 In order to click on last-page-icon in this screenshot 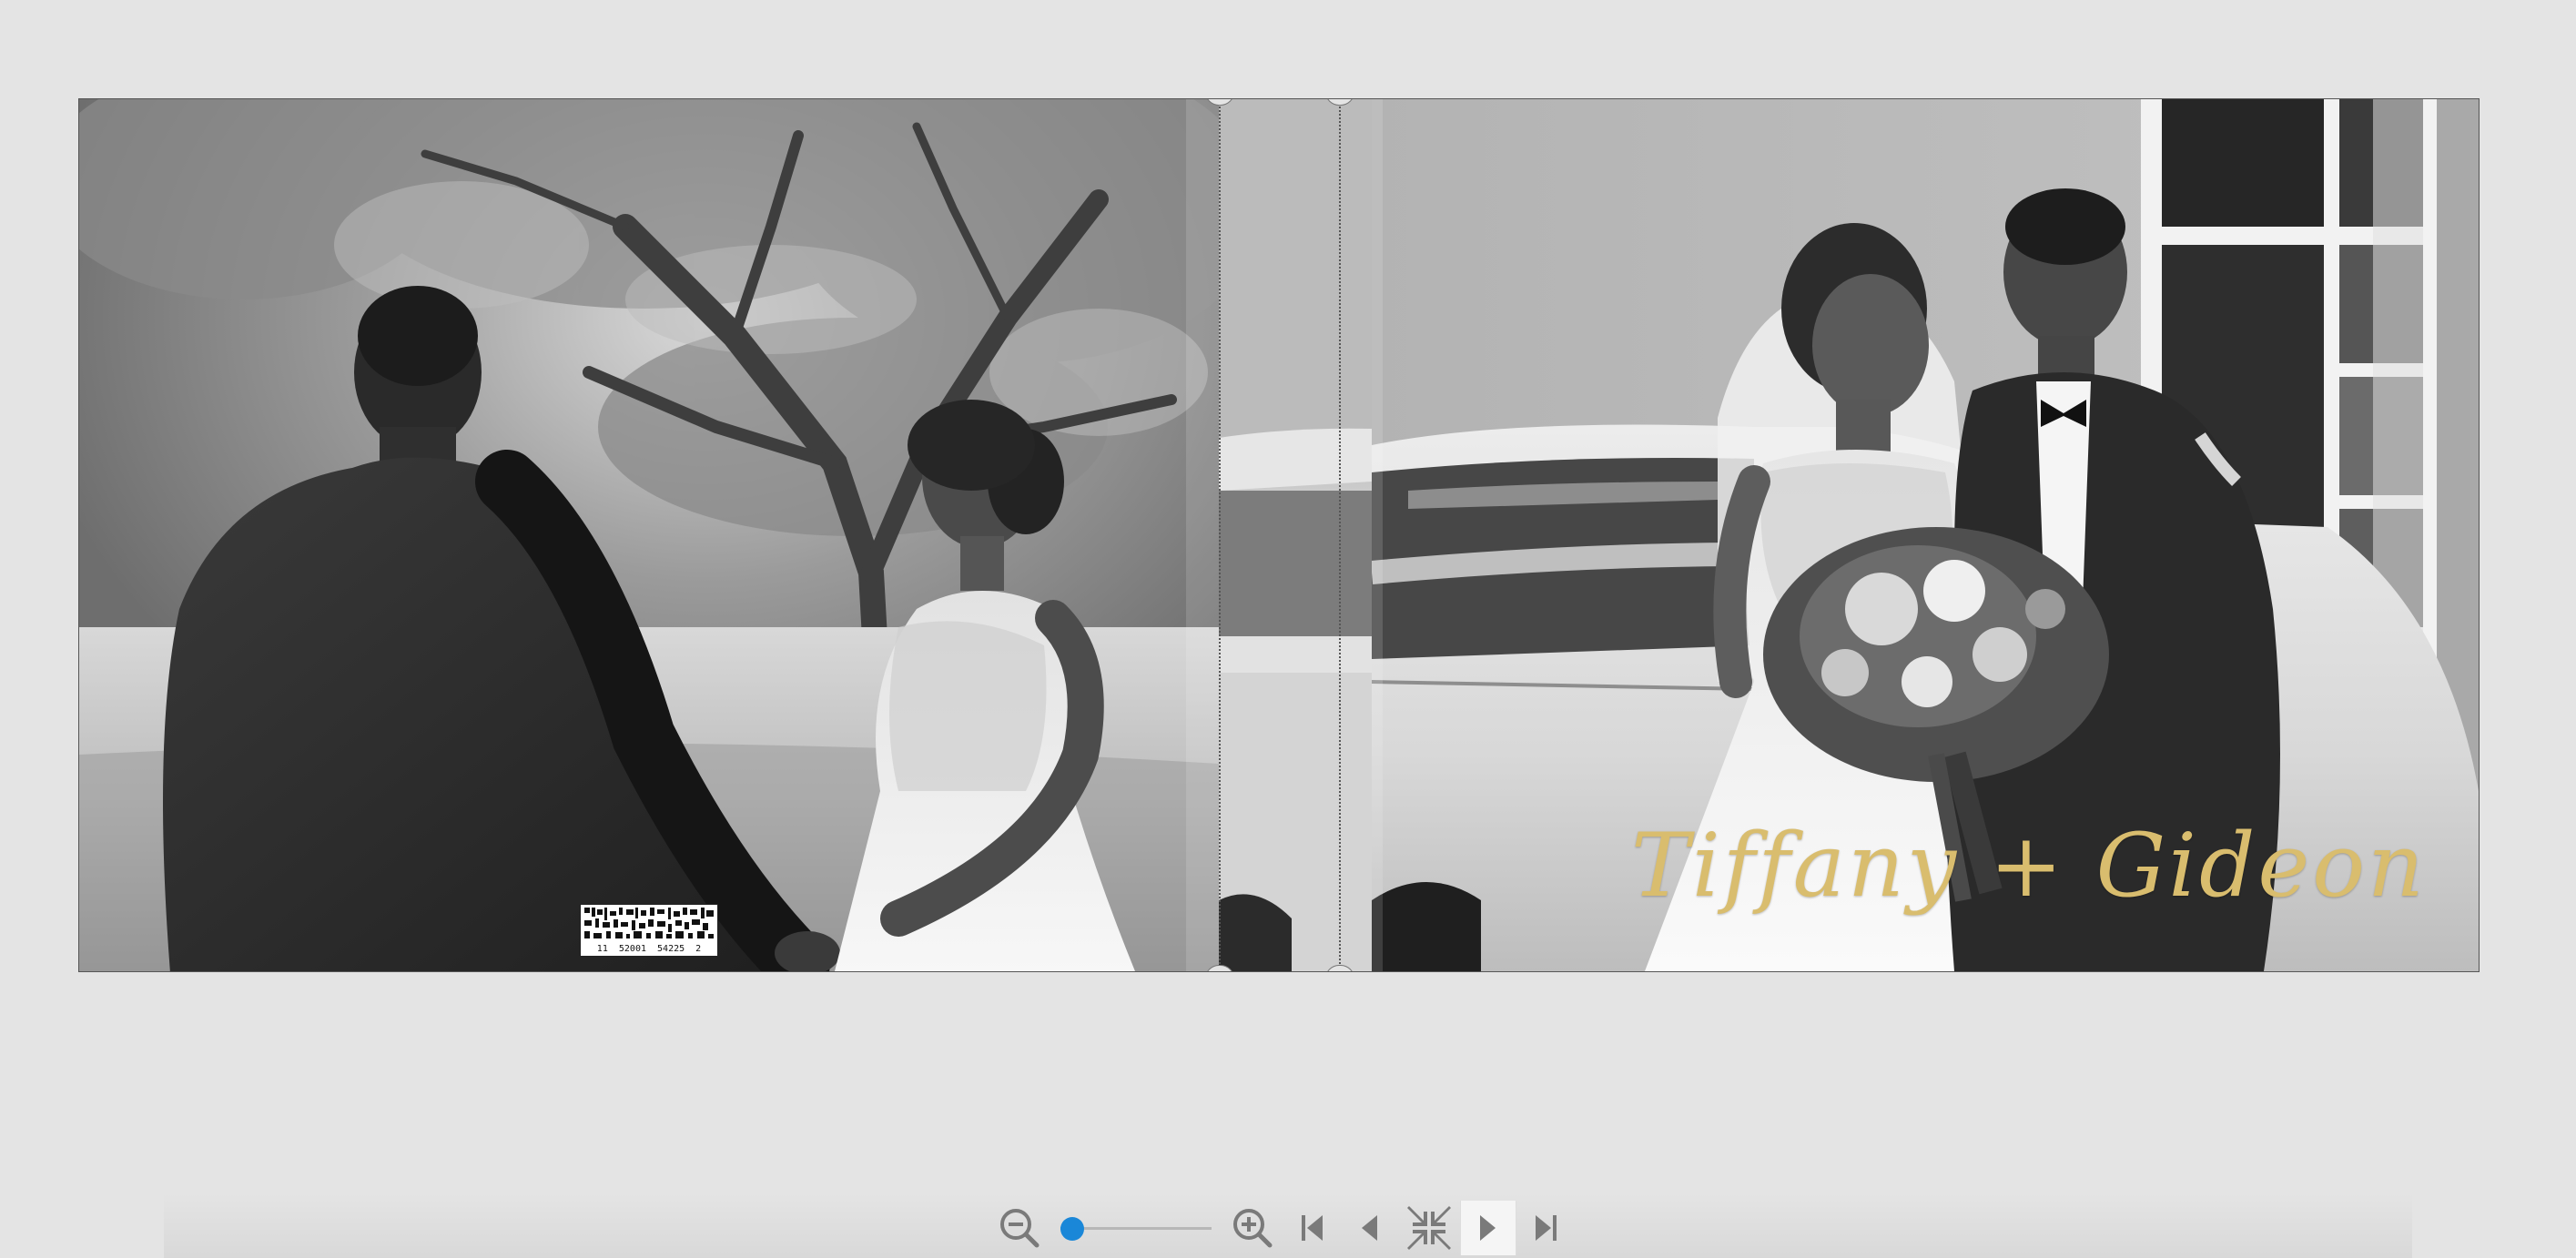, I will do `click(1546, 1228)`.